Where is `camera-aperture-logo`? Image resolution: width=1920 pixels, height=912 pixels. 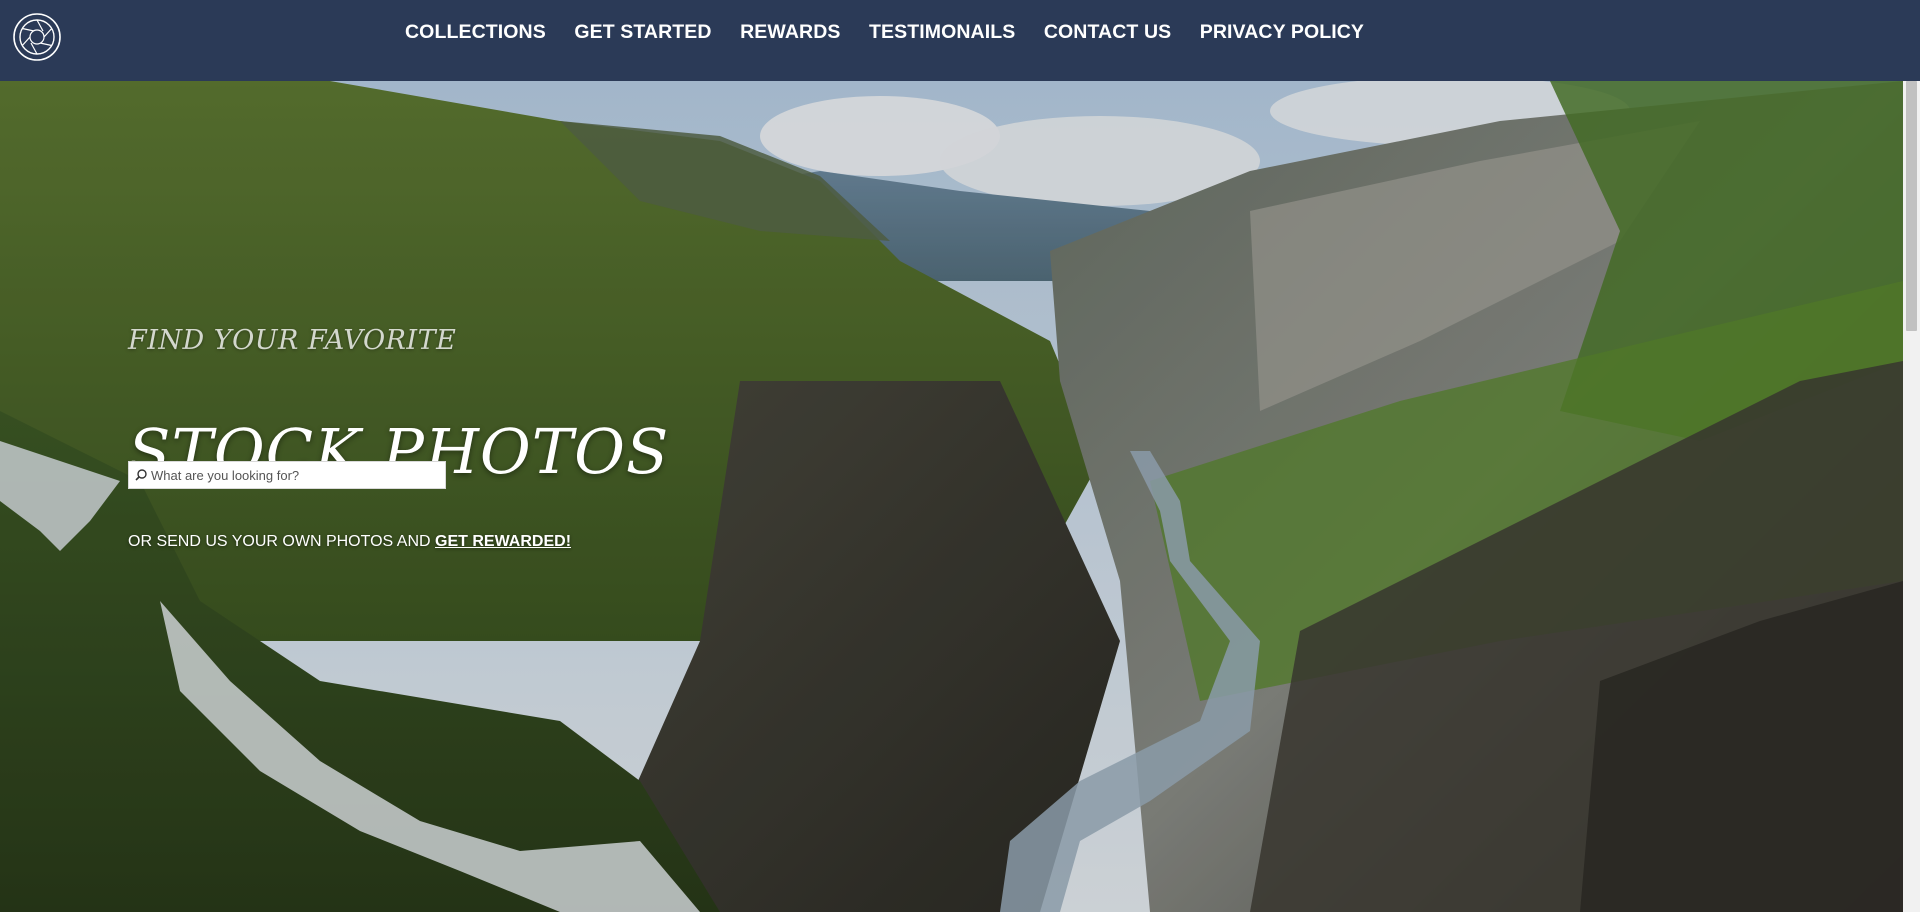 camera-aperture-logo is located at coordinates (37, 37).